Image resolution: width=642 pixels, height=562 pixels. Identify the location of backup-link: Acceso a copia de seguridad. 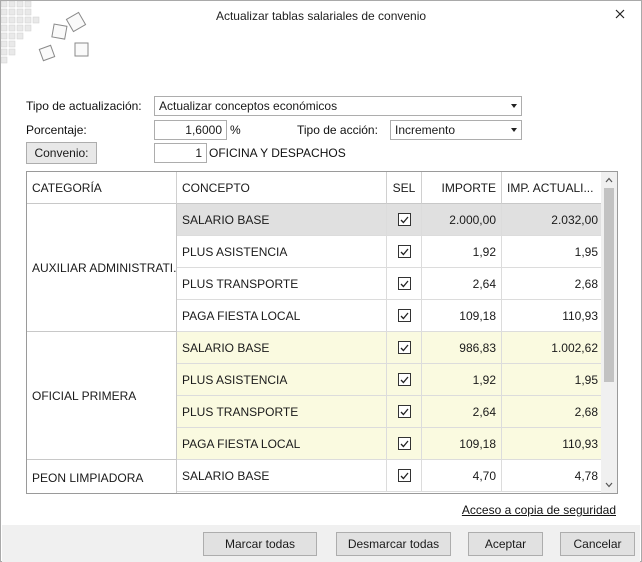
(539, 510).